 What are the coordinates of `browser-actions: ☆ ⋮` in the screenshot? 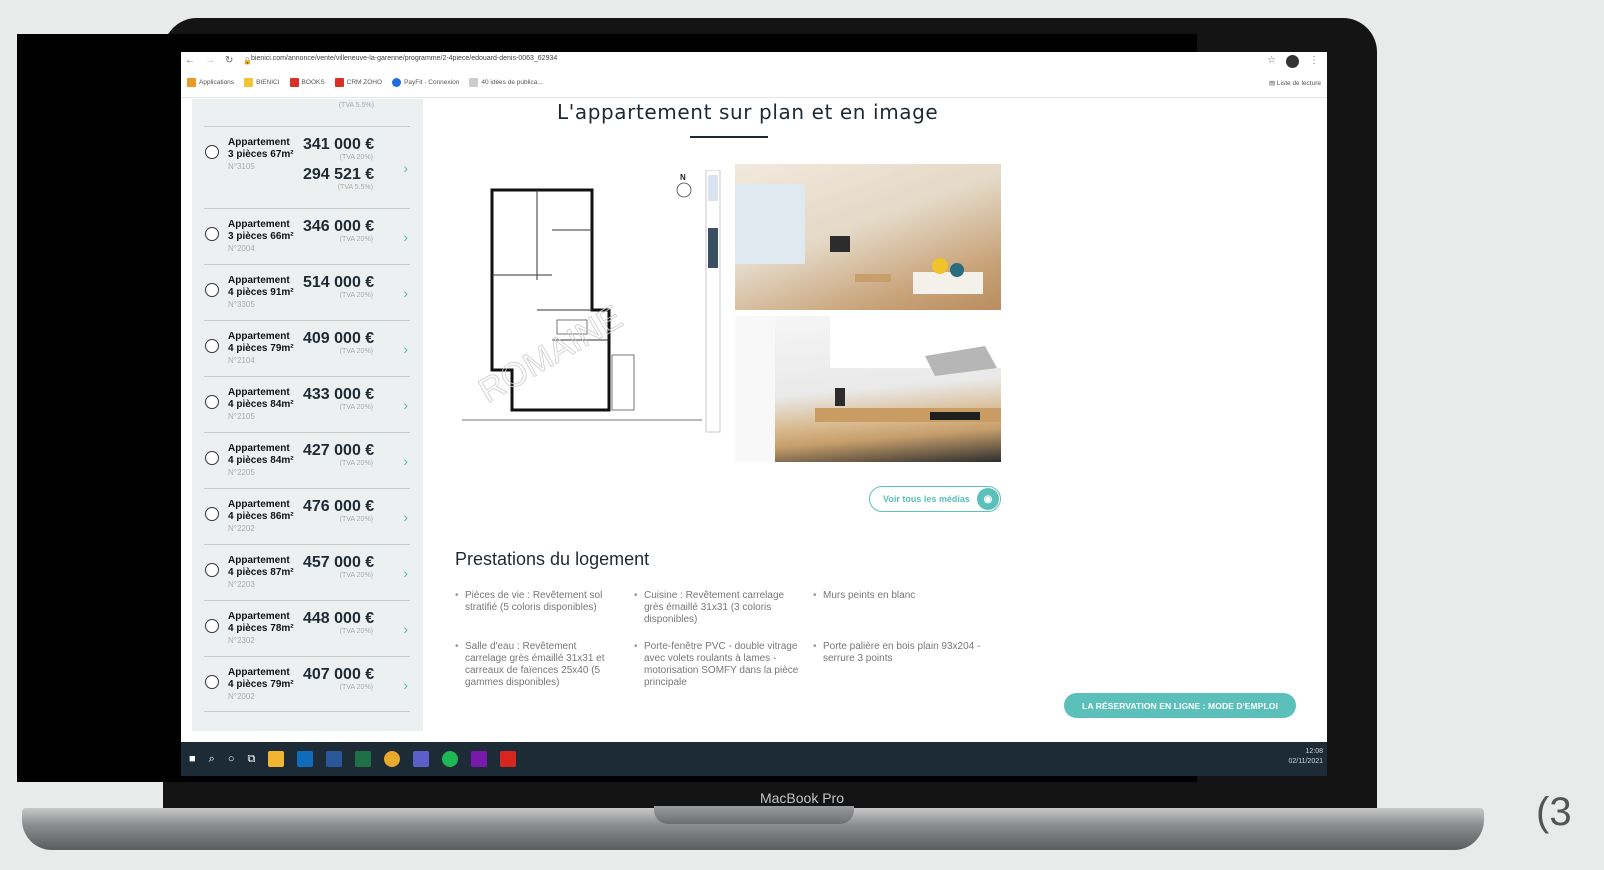 It's located at (1293, 61).